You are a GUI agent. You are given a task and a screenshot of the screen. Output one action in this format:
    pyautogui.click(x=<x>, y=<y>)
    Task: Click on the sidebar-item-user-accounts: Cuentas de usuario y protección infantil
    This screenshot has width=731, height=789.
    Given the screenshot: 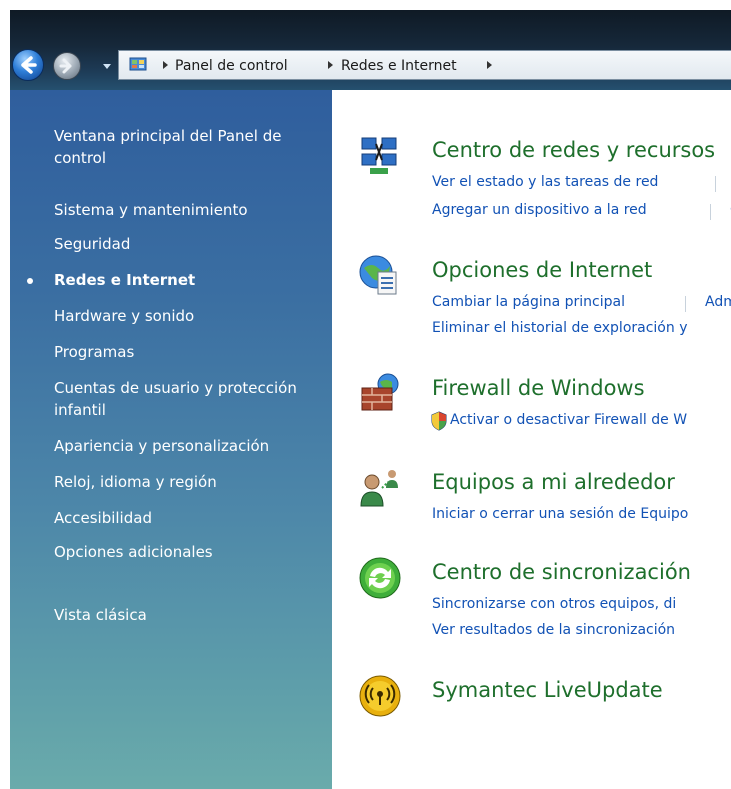 What is the action you would take?
    pyautogui.click(x=189, y=399)
    